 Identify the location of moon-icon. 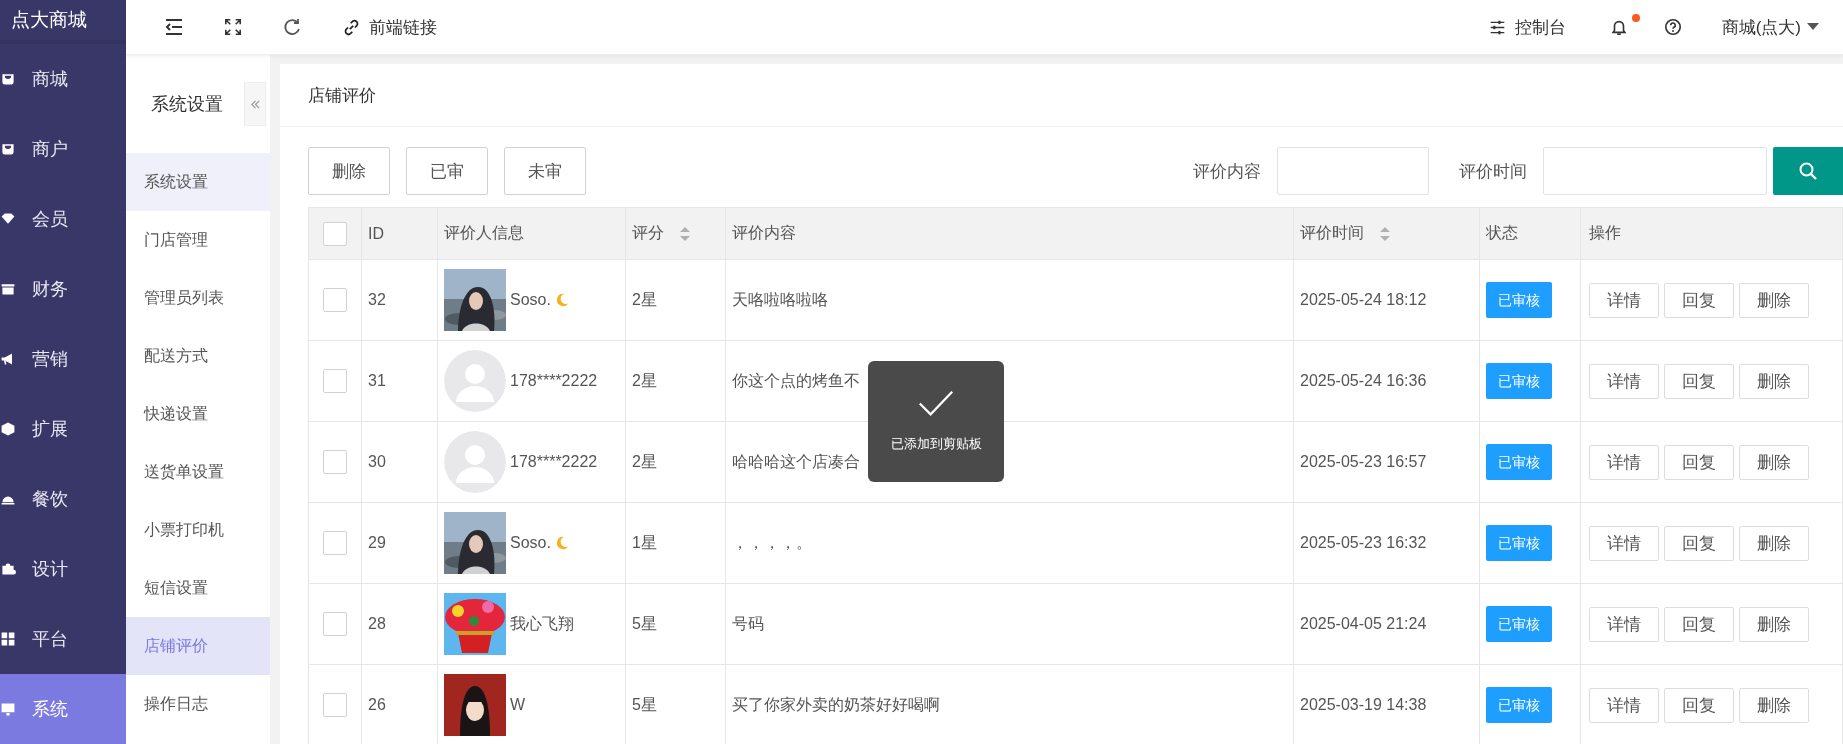
(561, 300).